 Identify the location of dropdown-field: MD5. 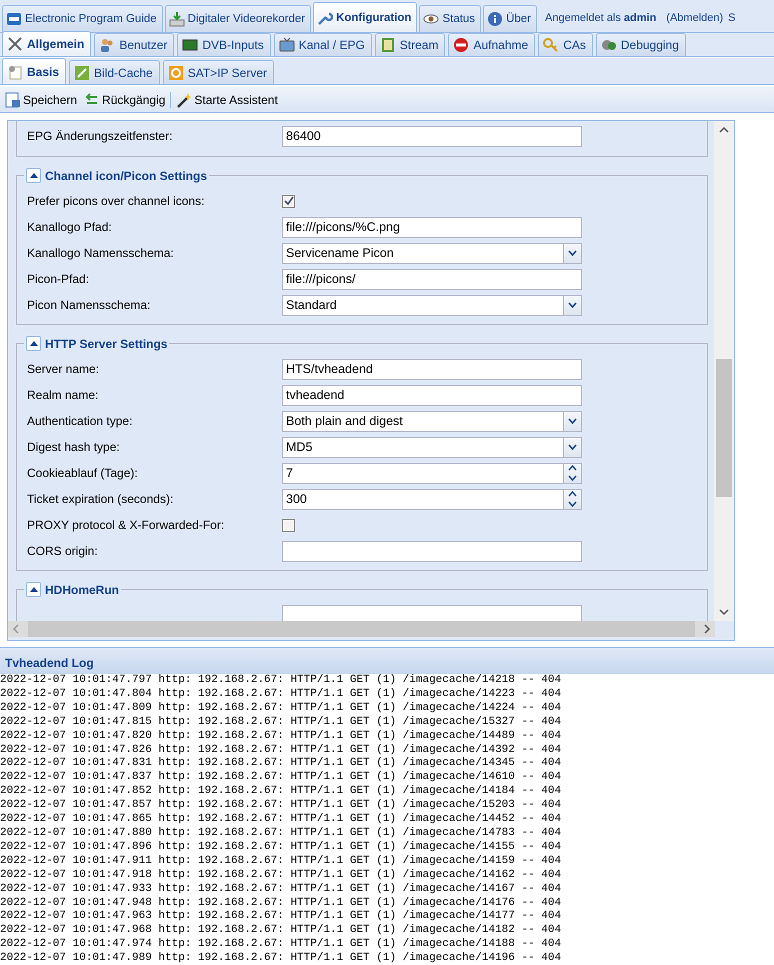
(432, 447).